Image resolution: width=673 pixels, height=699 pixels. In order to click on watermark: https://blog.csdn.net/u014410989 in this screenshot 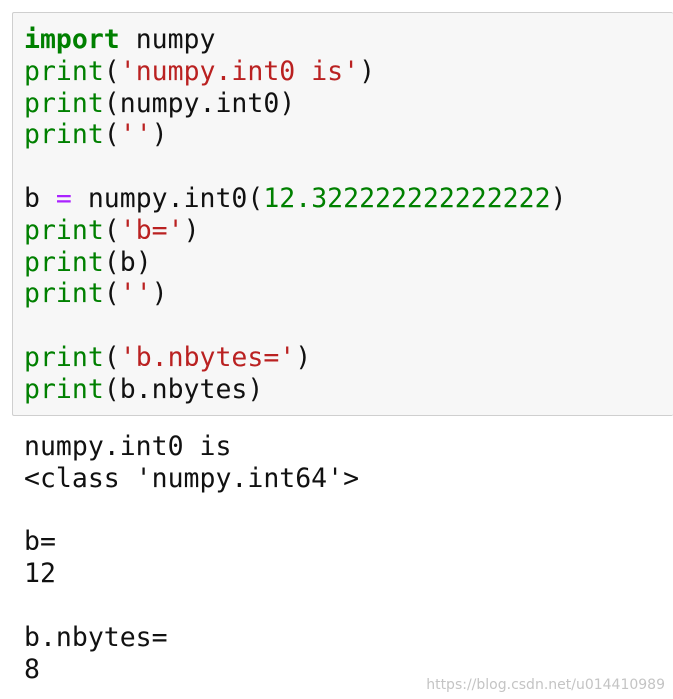, I will do `click(545, 685)`.